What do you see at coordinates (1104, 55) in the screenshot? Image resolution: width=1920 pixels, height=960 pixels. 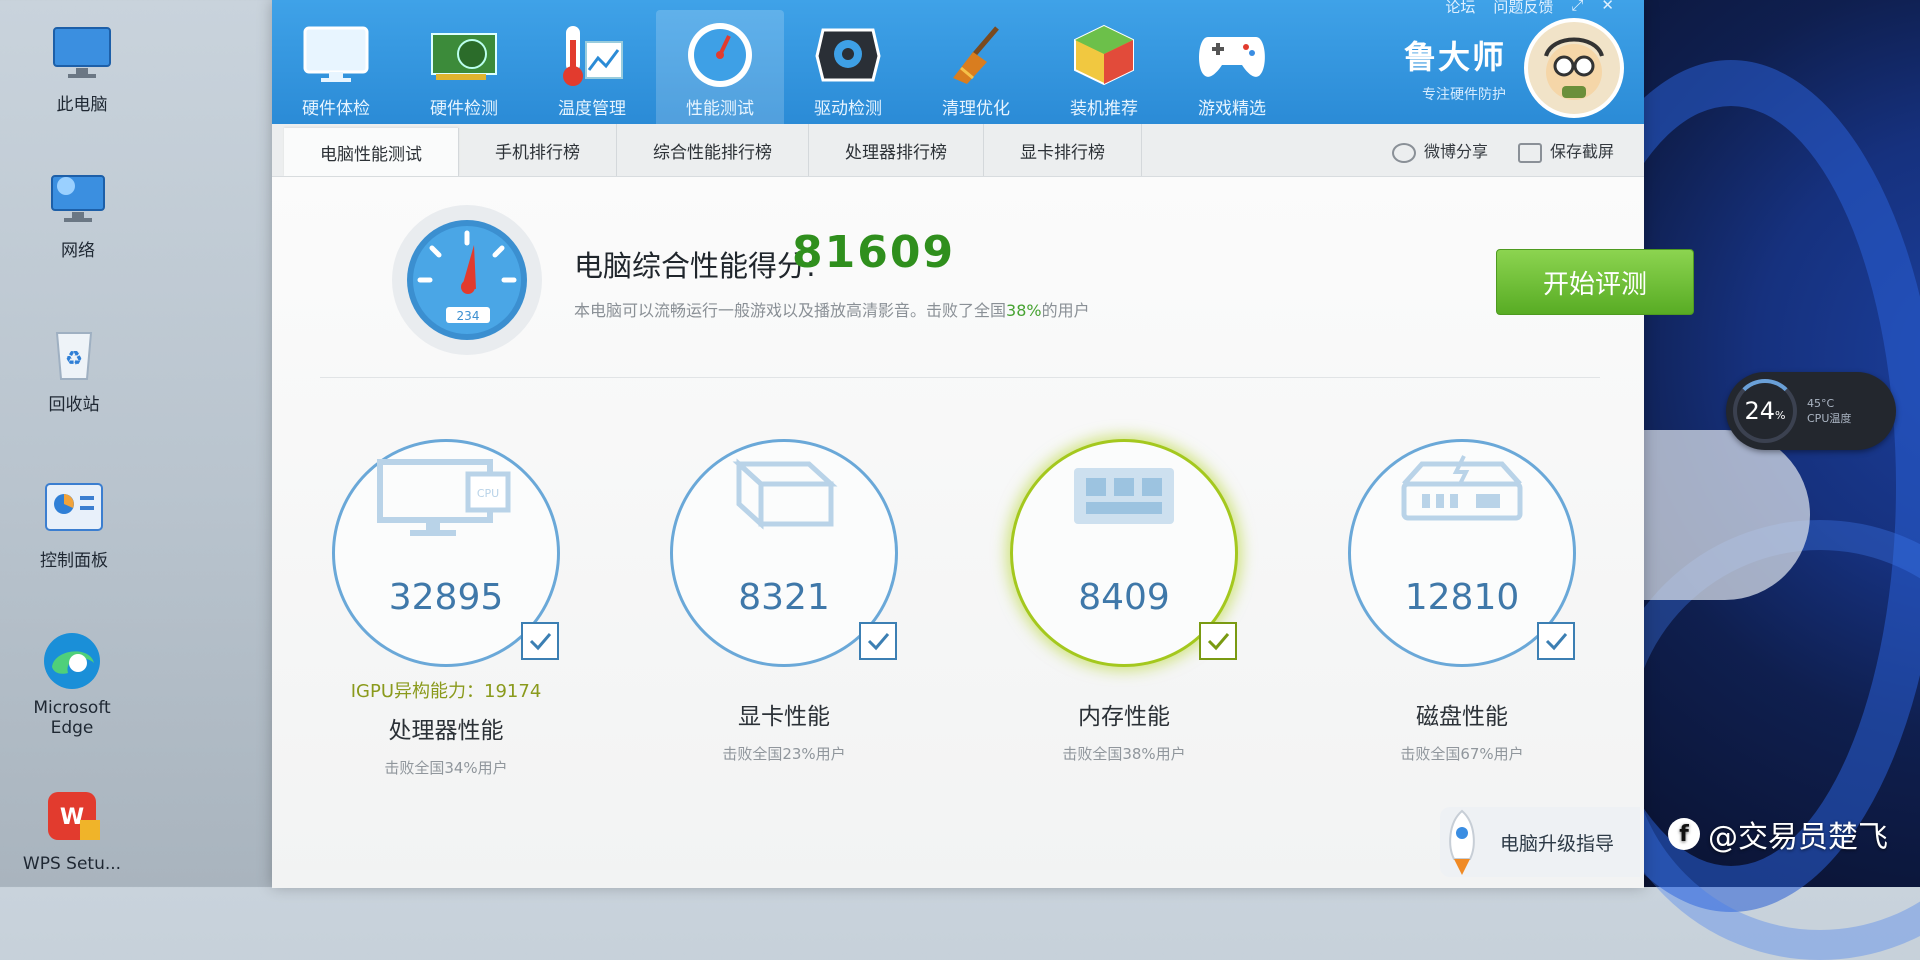 I see `cube-icon` at bounding box center [1104, 55].